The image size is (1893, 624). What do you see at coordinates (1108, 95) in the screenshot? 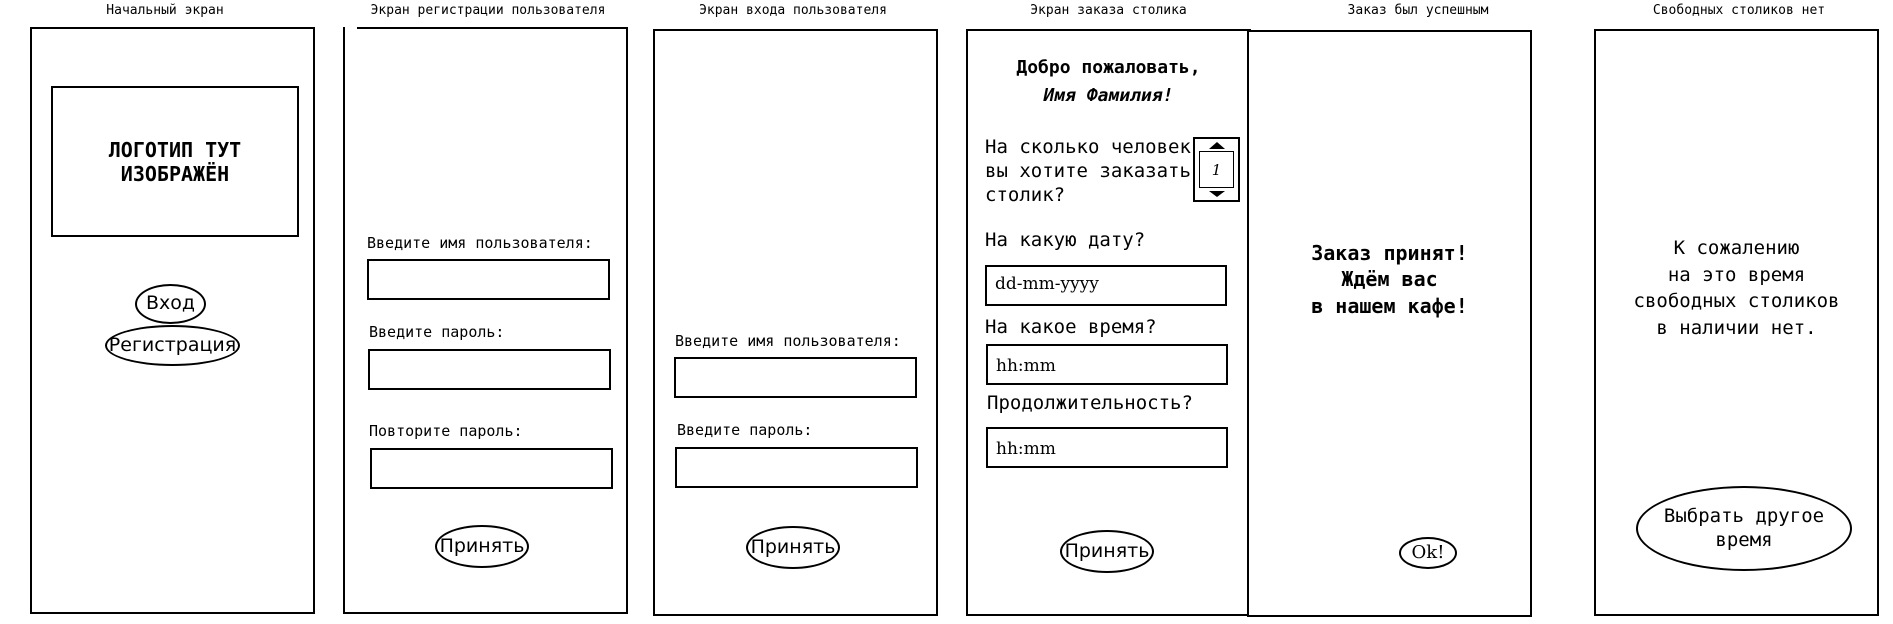
I see `welcome-name: Имя Фамилия!` at bounding box center [1108, 95].